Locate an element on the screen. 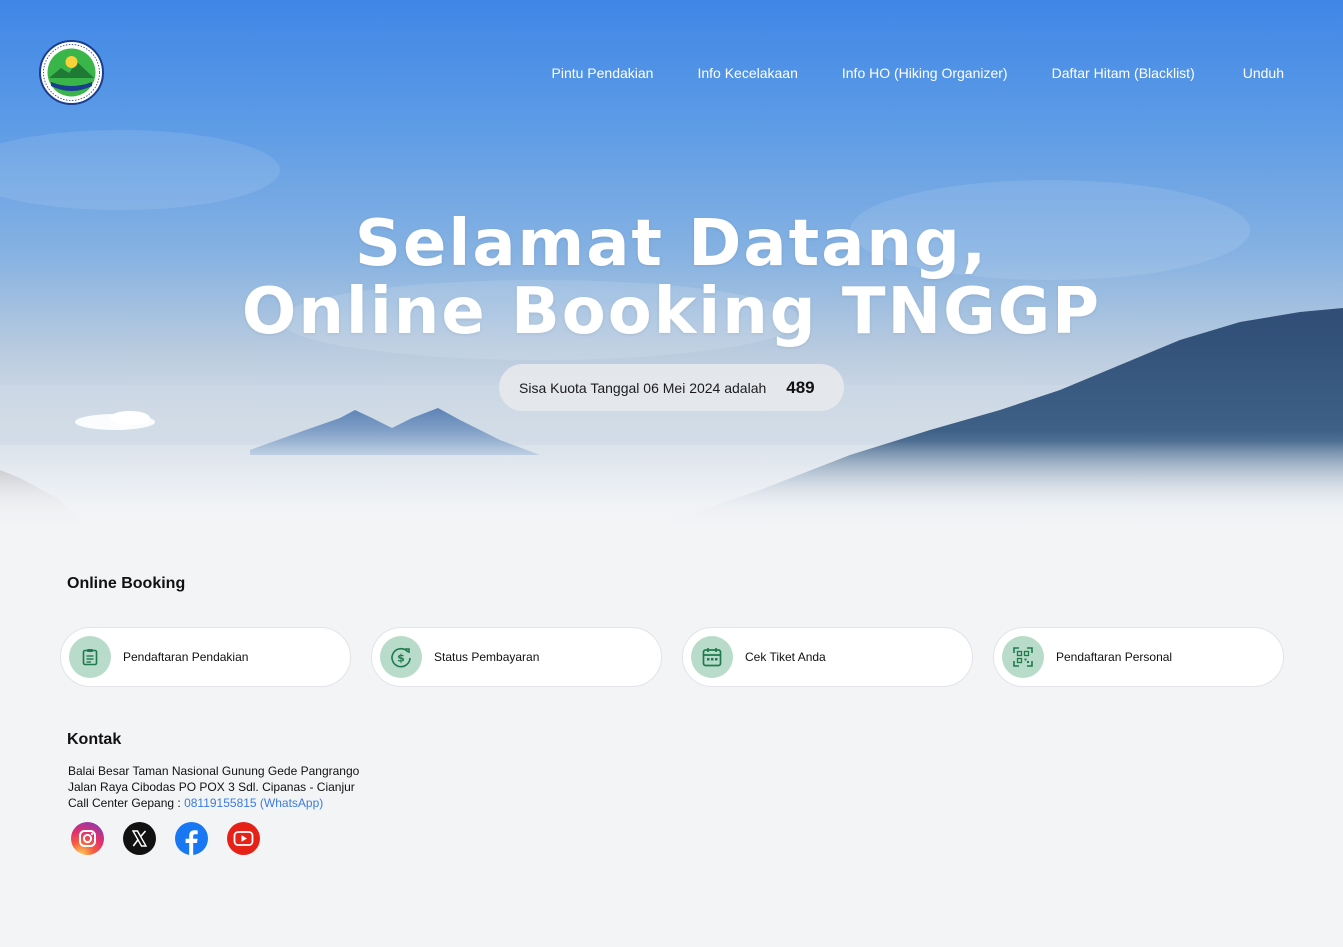  instagram-icon is located at coordinates (87, 838).